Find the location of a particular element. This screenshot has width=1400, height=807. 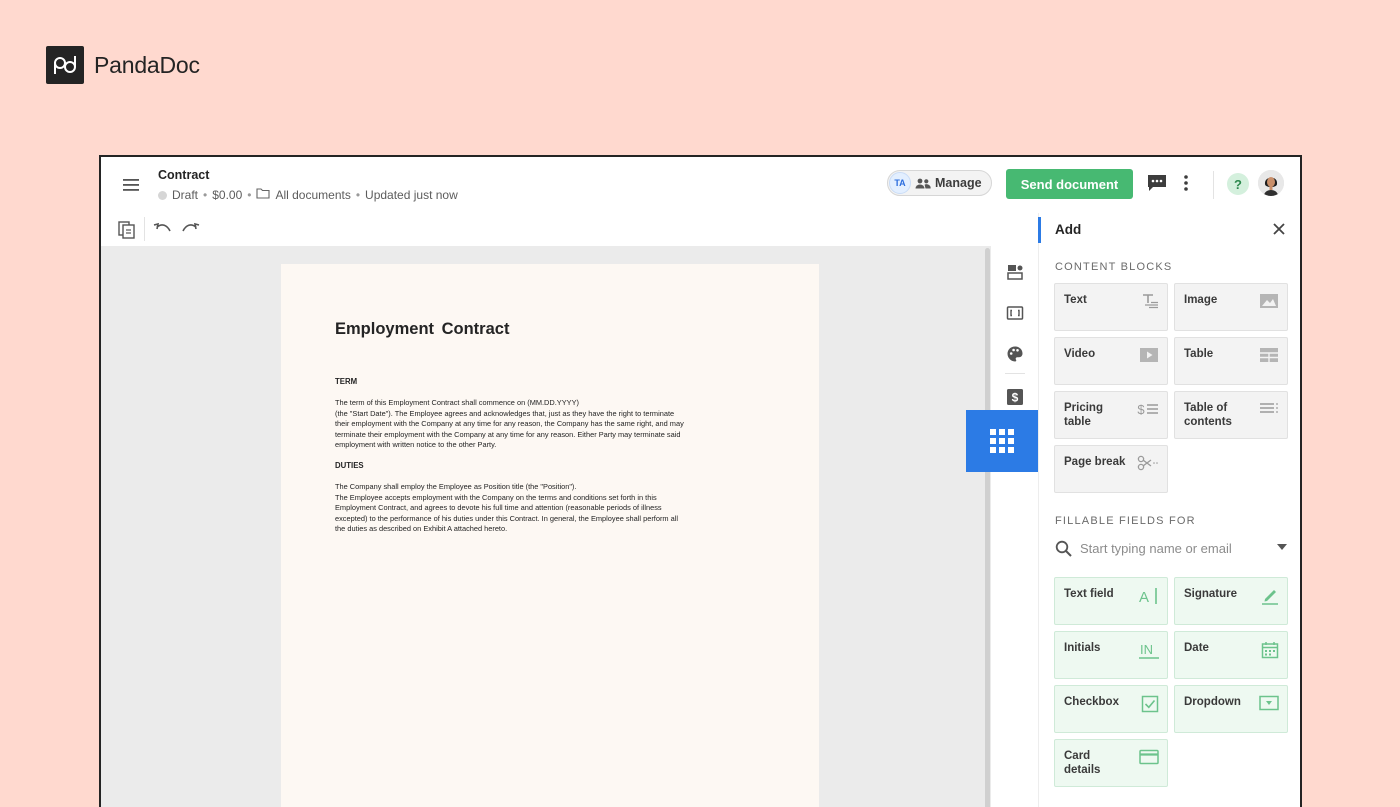

fillable-fields-heading: FILLABLE FIELDS FOR is located at coordinates (1125, 521).